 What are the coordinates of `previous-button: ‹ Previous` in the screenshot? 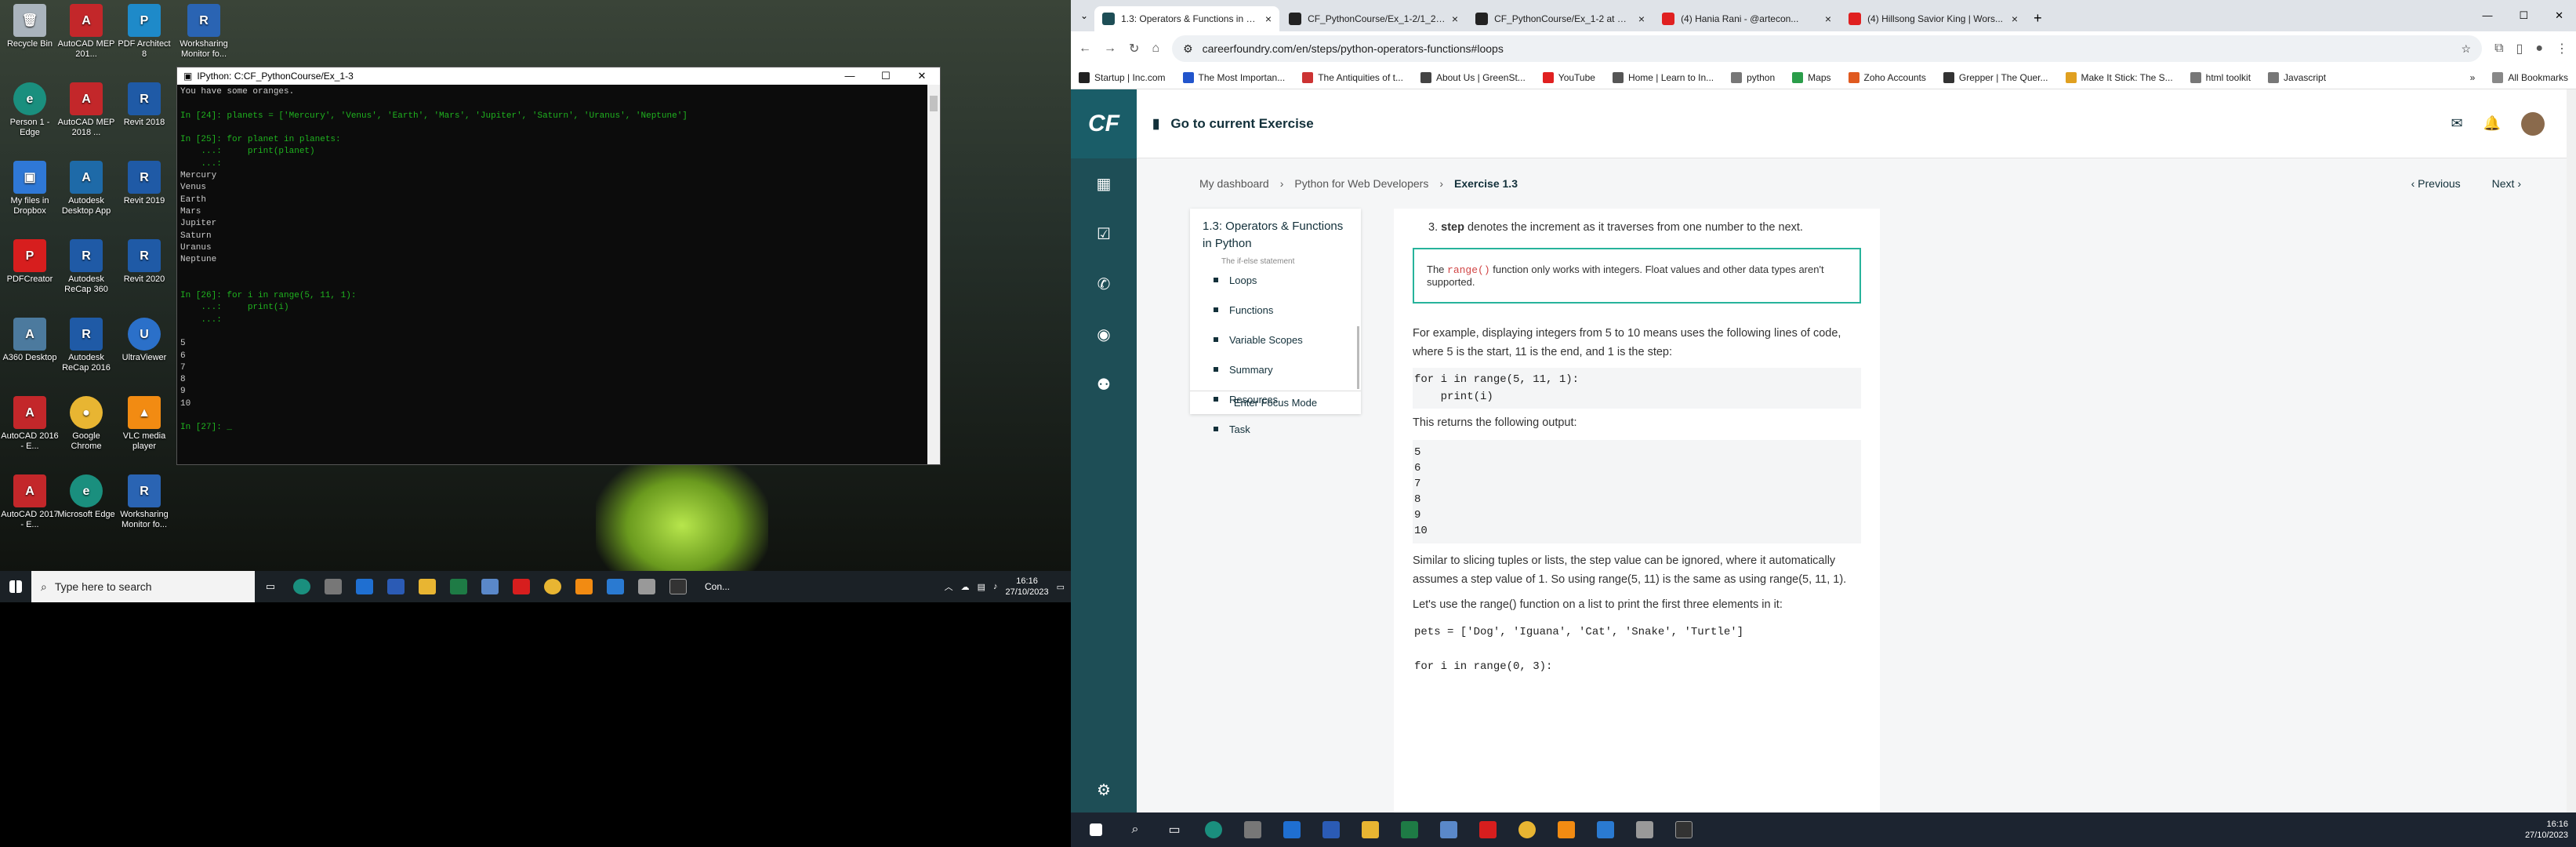 It's located at (2436, 183).